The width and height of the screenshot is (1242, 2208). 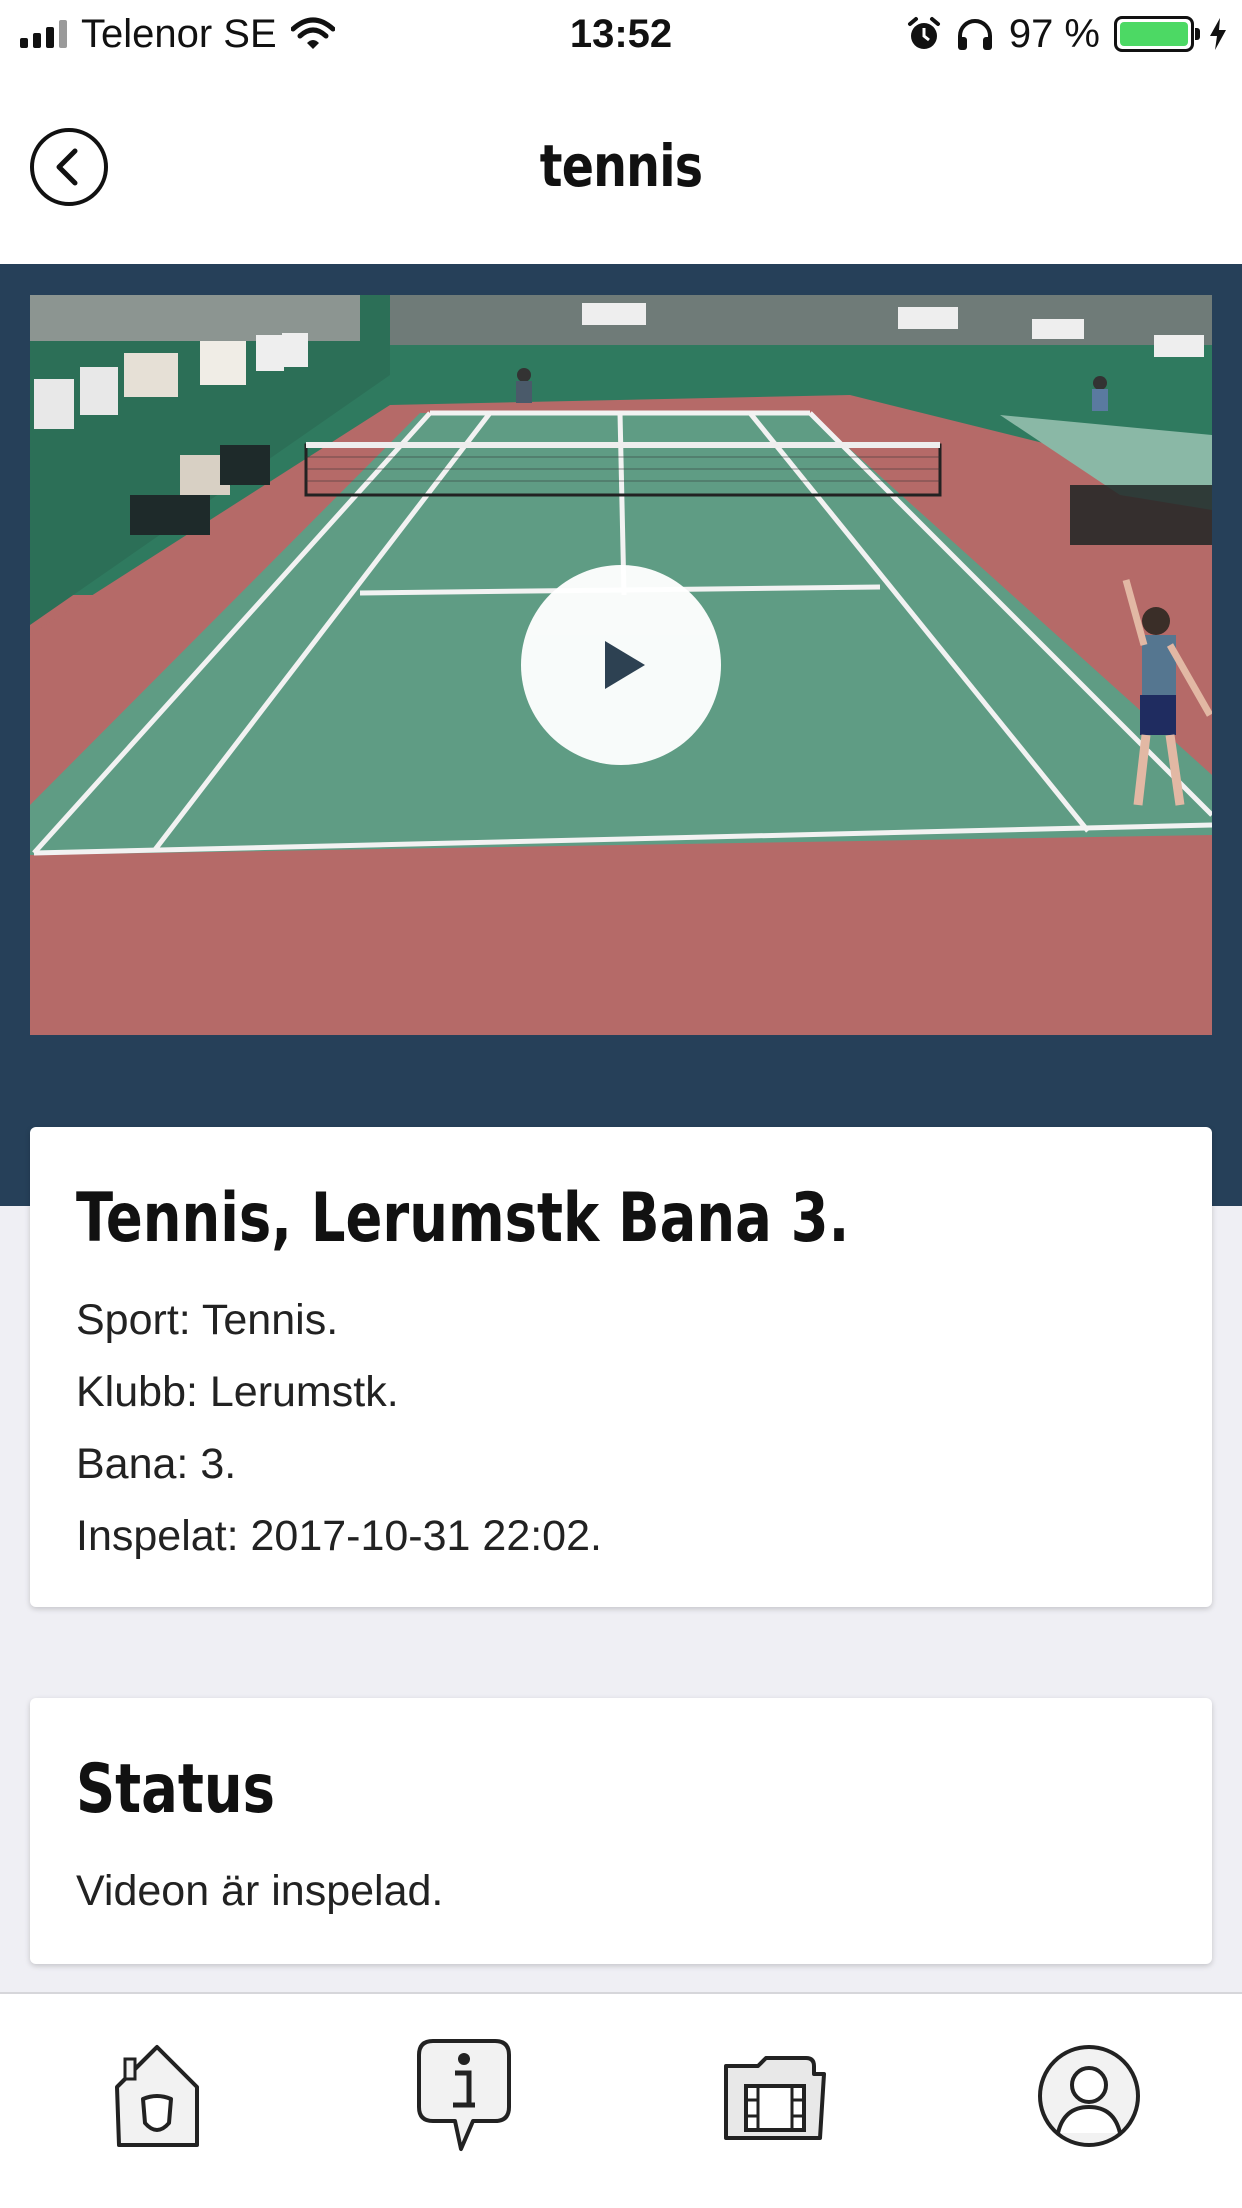 What do you see at coordinates (923, 33) in the screenshot?
I see `alarm-icon` at bounding box center [923, 33].